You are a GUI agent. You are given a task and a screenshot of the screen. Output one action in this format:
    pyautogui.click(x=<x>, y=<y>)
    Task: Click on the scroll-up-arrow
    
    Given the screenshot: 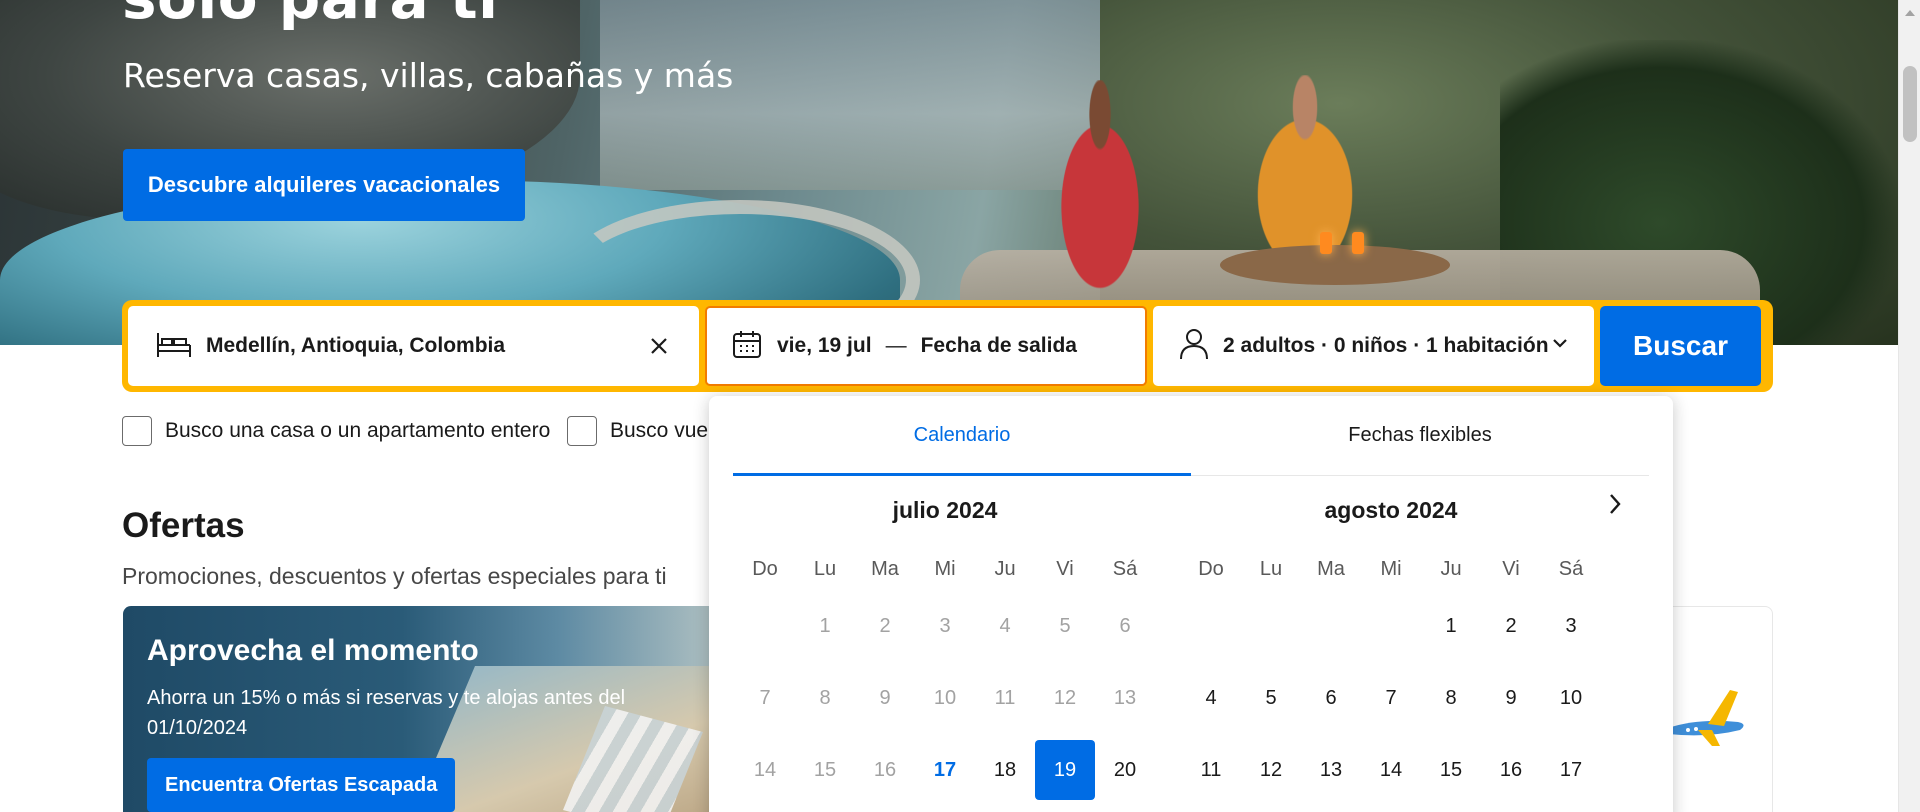 What is the action you would take?
    pyautogui.click(x=1910, y=13)
    